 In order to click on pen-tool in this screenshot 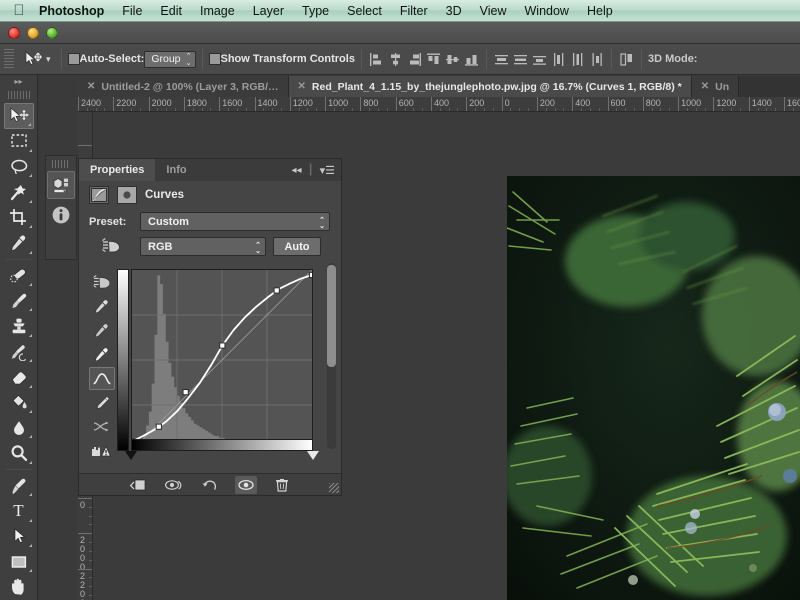, I will do `click(19, 485)`.